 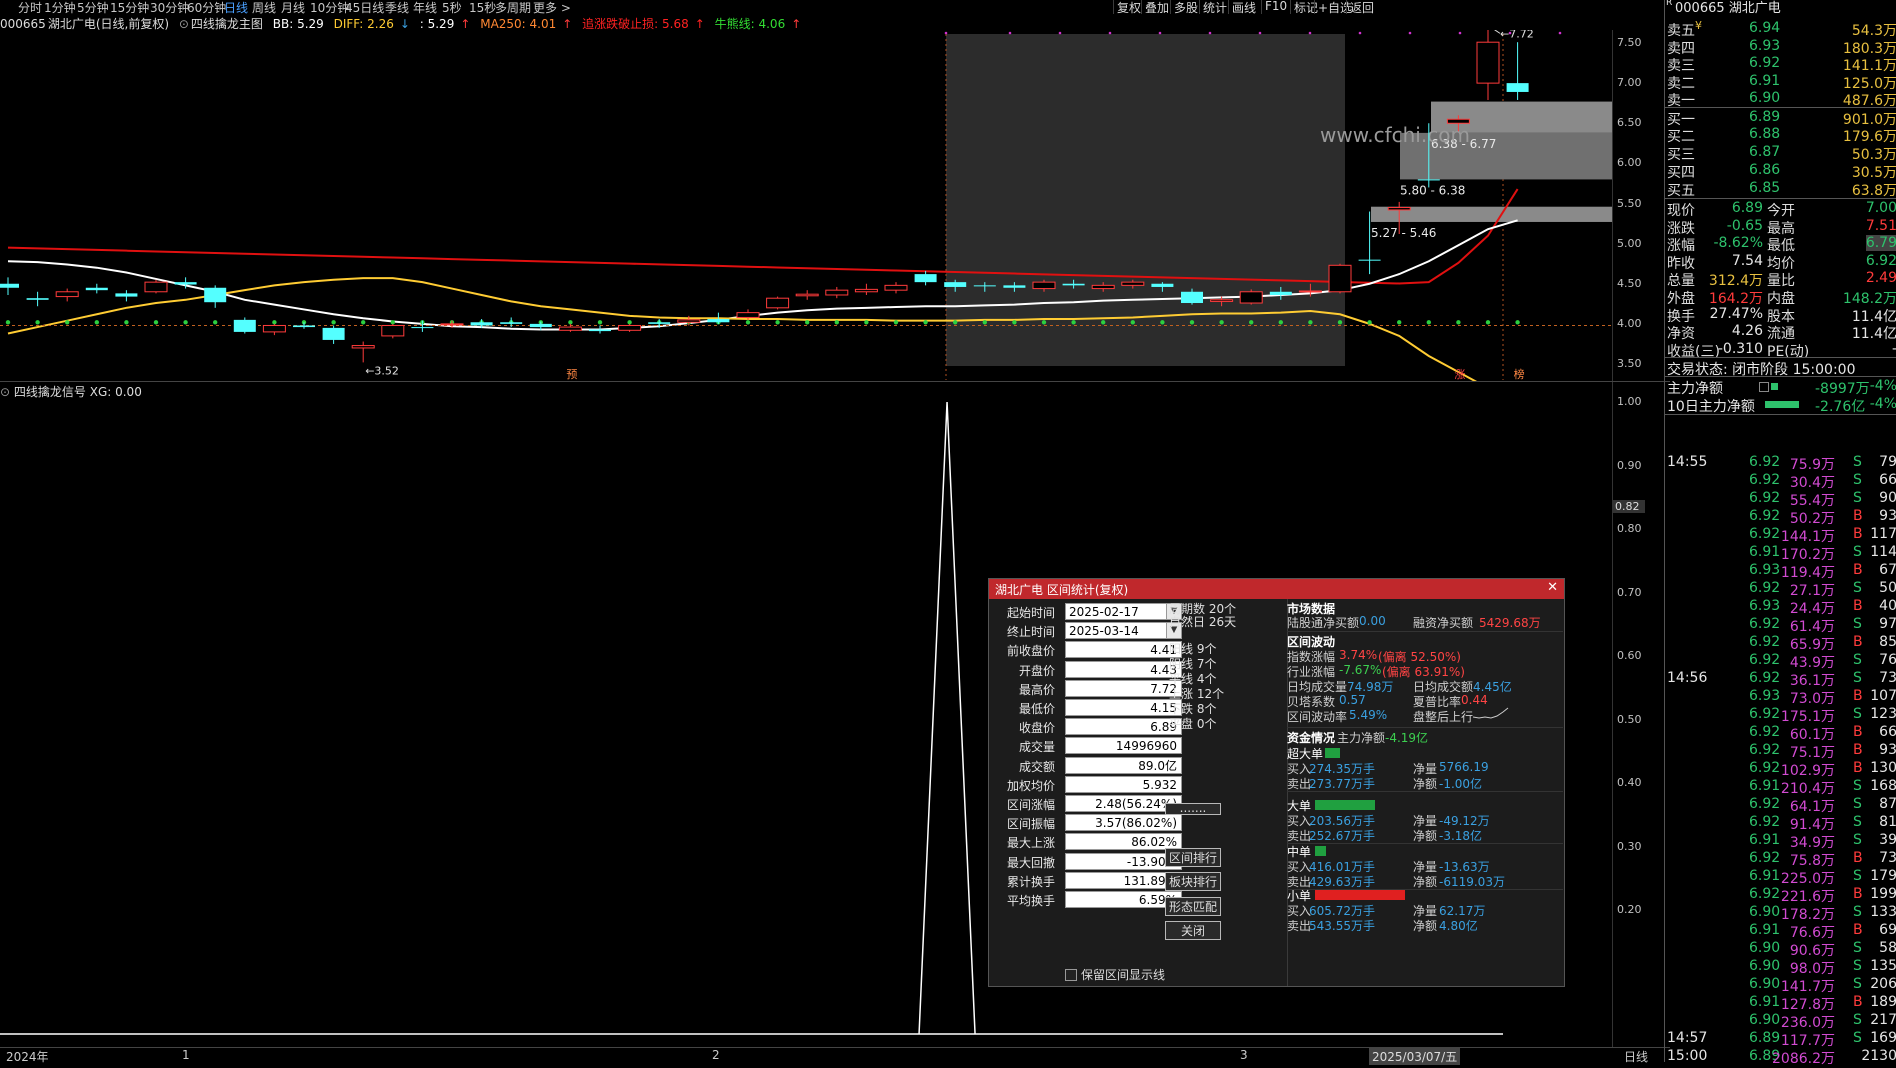 What do you see at coordinates (513, 8) in the screenshot?
I see `period-tab-15: 多周期` at bounding box center [513, 8].